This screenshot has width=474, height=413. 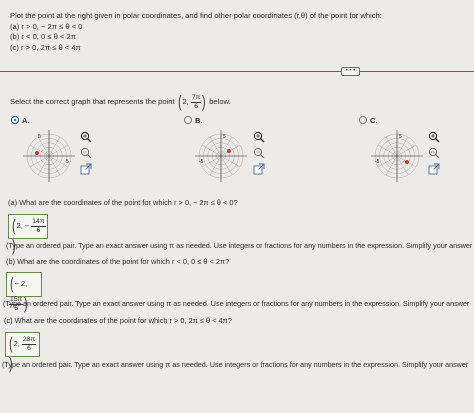 What do you see at coordinates (26, 120) in the screenshot?
I see `option-a-label: A.` at bounding box center [26, 120].